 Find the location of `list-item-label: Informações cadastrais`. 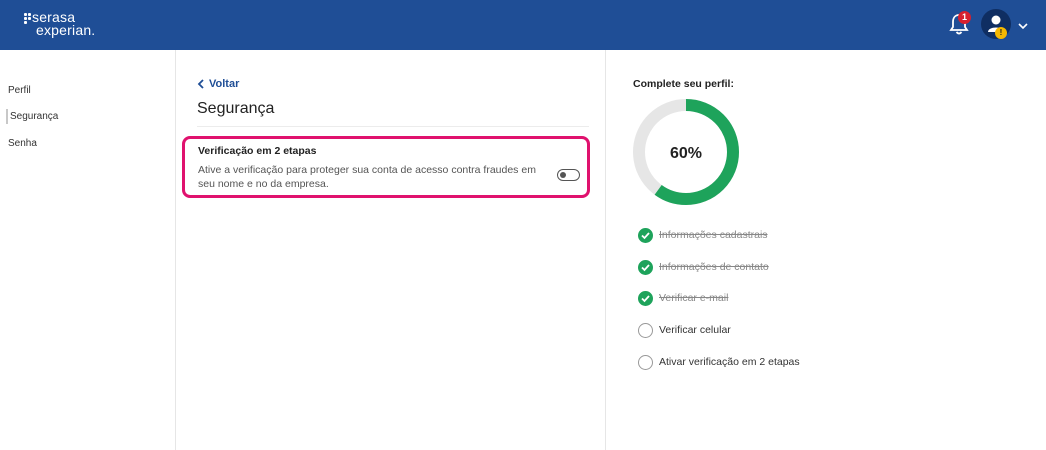

list-item-label: Informações cadastrais is located at coordinates (713, 235).